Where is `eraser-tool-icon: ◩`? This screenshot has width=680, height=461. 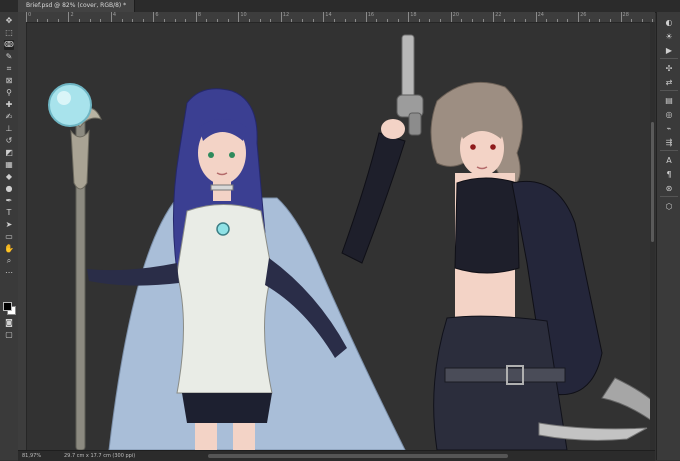 eraser-tool-icon: ◩ is located at coordinates (9, 153).